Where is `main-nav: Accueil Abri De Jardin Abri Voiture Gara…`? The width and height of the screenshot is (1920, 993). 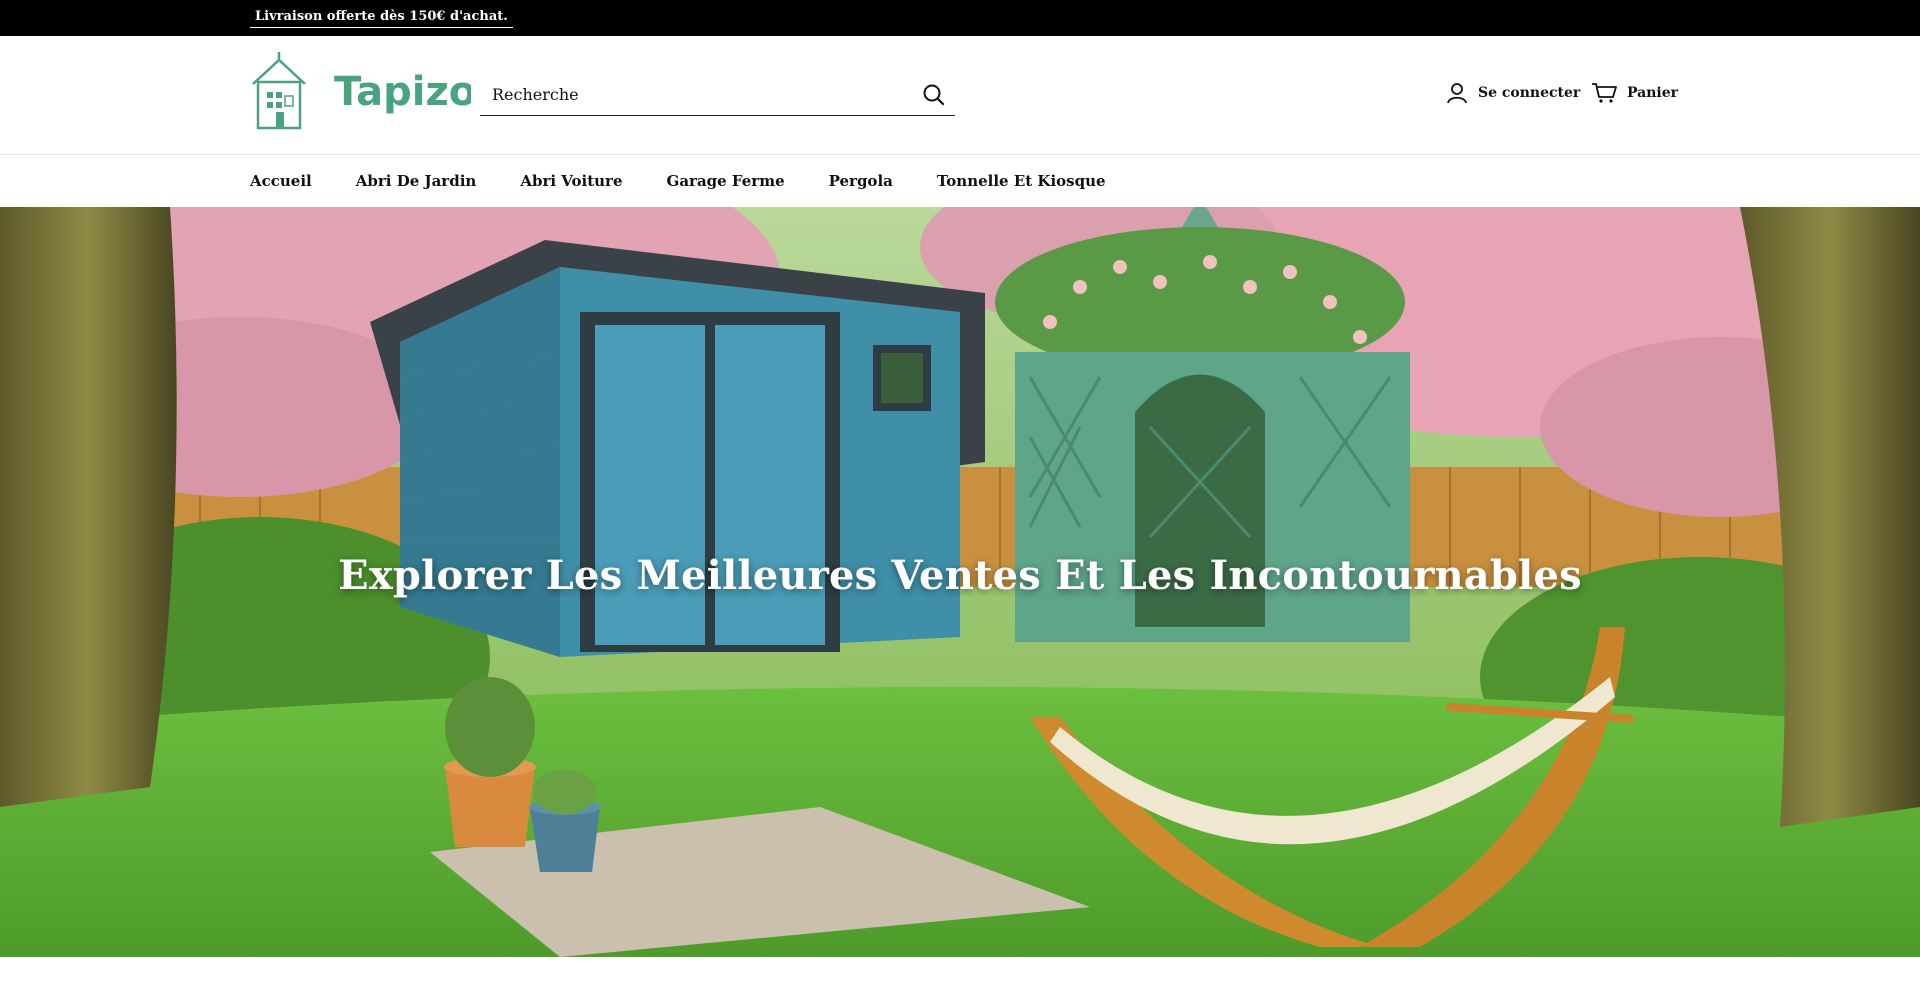
main-nav: Accueil Abri De Jardin Abri Voiture Gara… is located at coordinates (960, 181).